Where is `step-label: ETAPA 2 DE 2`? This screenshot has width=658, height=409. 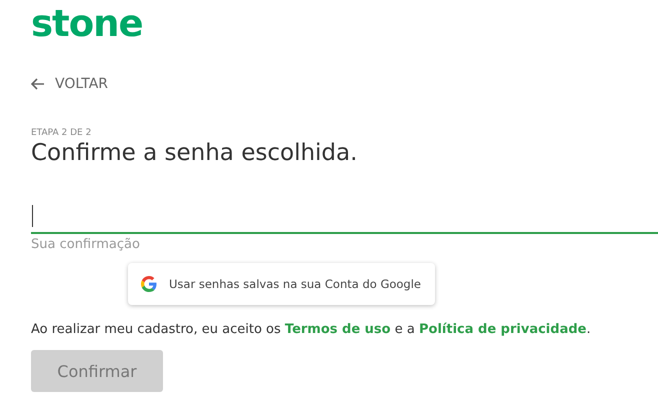 step-label: ETAPA 2 DE 2 is located at coordinates (61, 133).